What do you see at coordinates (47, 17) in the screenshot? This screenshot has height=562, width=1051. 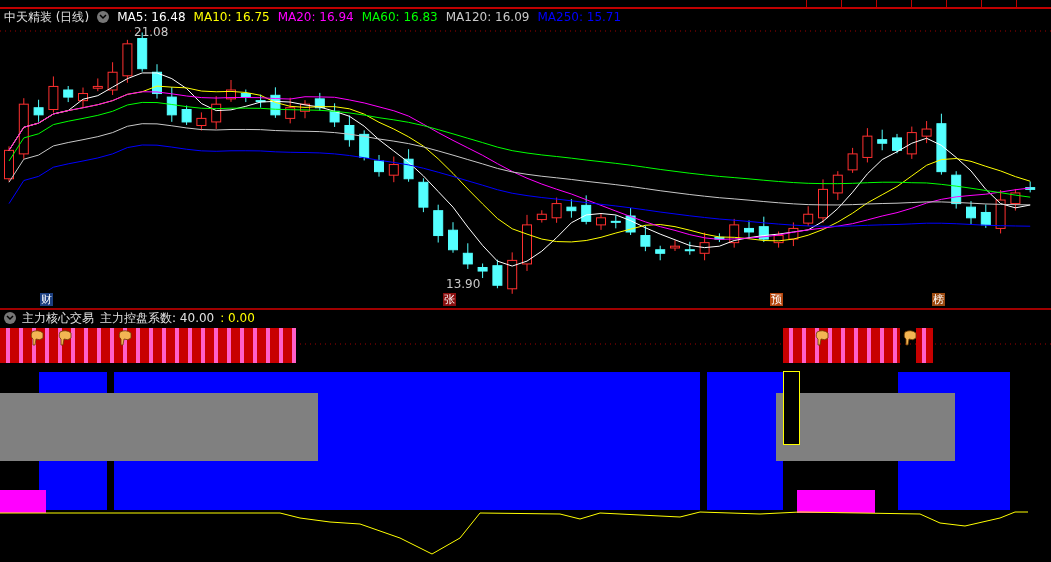 I see `stock-title: 中天精装 (日线)` at bounding box center [47, 17].